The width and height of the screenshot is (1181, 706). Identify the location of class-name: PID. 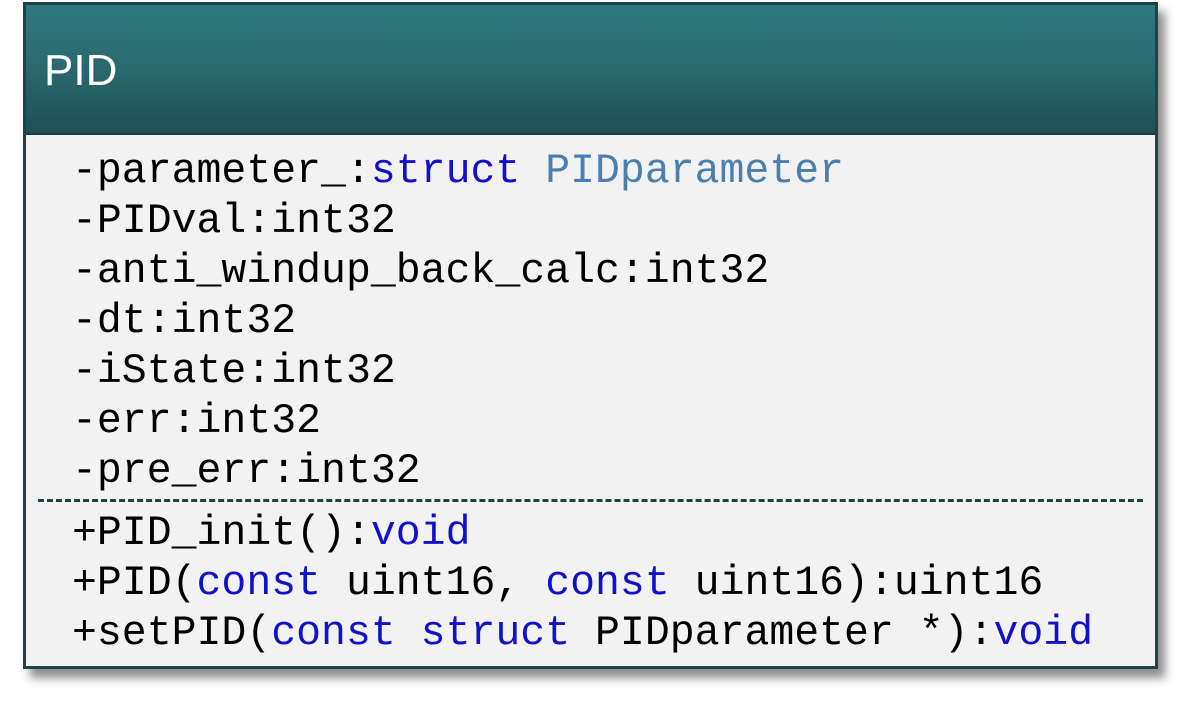
(81, 70).